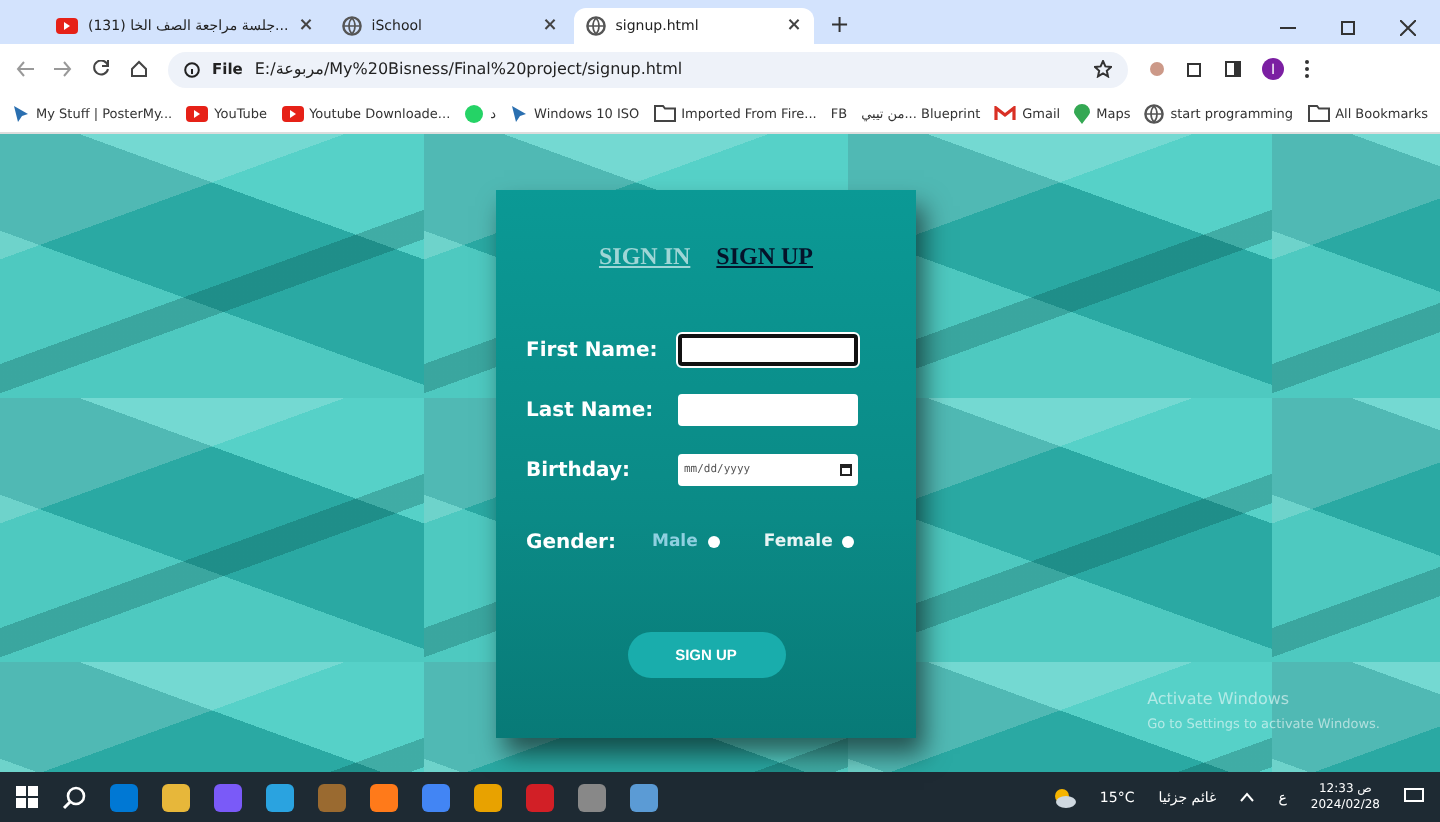 The image size is (1440, 822). I want to click on mail-icon, so click(1005, 113).